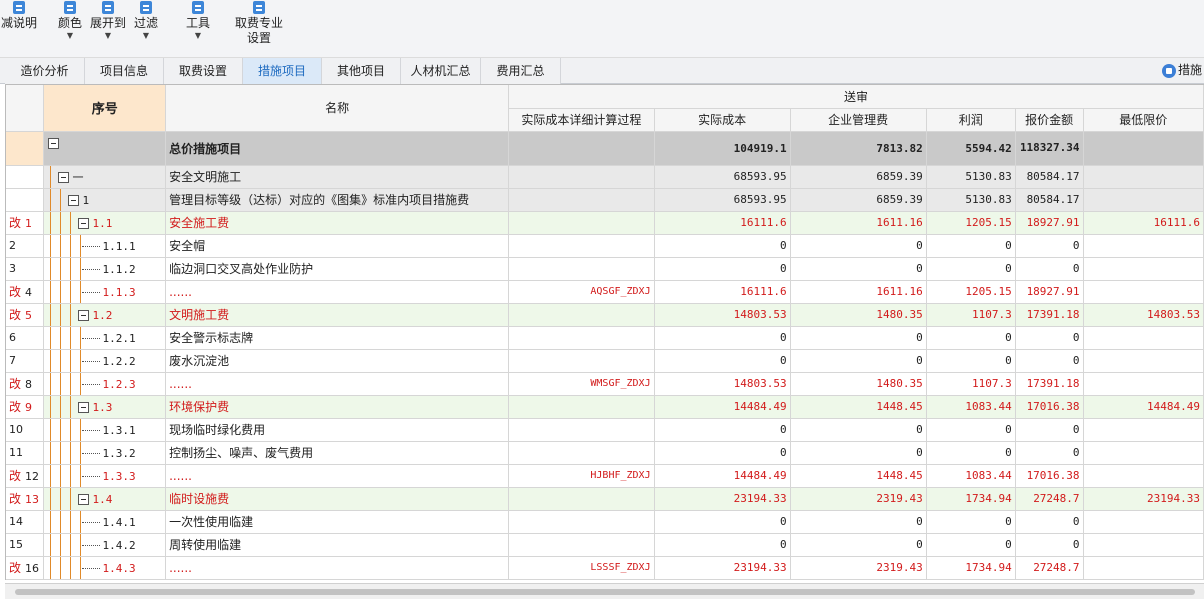 The height and width of the screenshot is (599, 1204). I want to click on toolbar-fee-settings-button: 取费专业 设置, so click(259, 29).